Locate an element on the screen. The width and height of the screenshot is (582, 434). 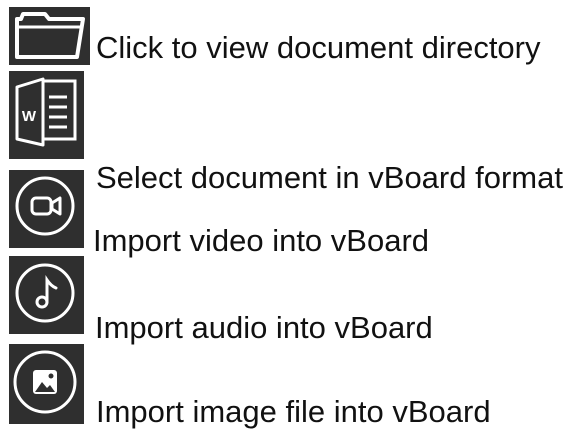
item-label: Select document in vBoard format is located at coordinates (329, 177).